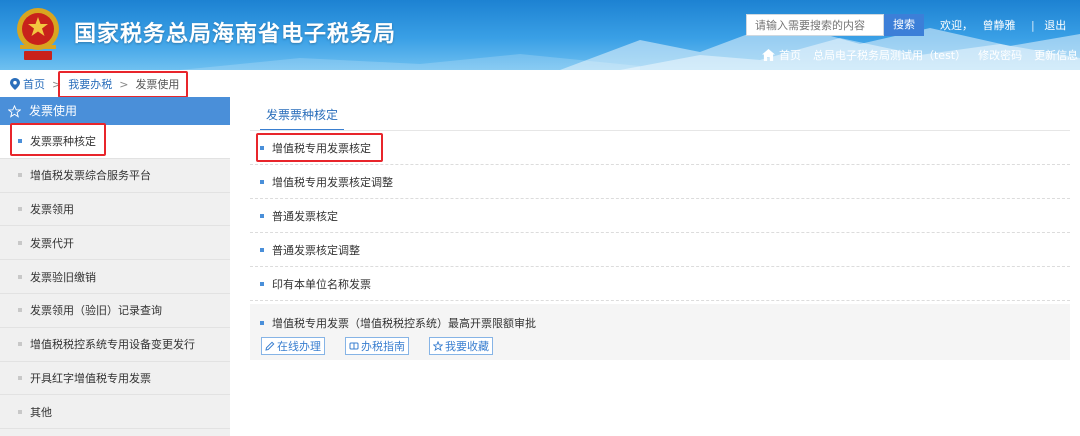 The height and width of the screenshot is (436, 1080). Describe the element at coordinates (660, 182) in the screenshot. I see `list-item-vat-special-adjust: 增值税专用发票核定调整` at that location.